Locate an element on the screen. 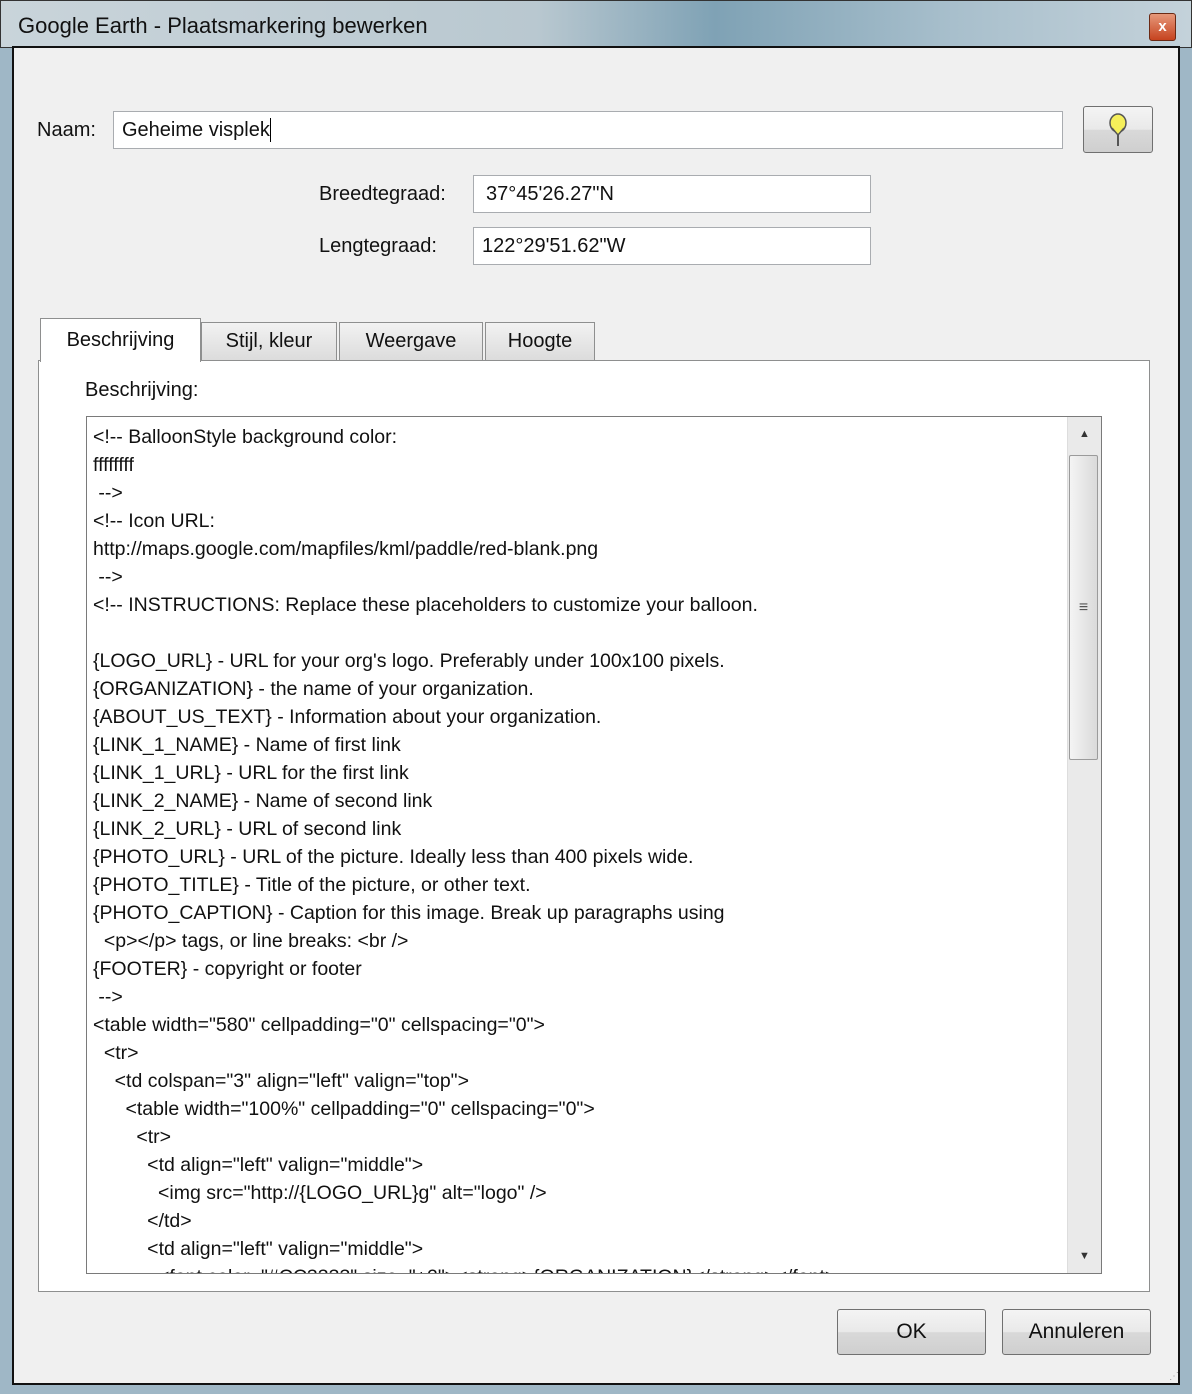 The width and height of the screenshot is (1192, 1394). latitude-value: 37°45'26.27"N is located at coordinates (550, 193).